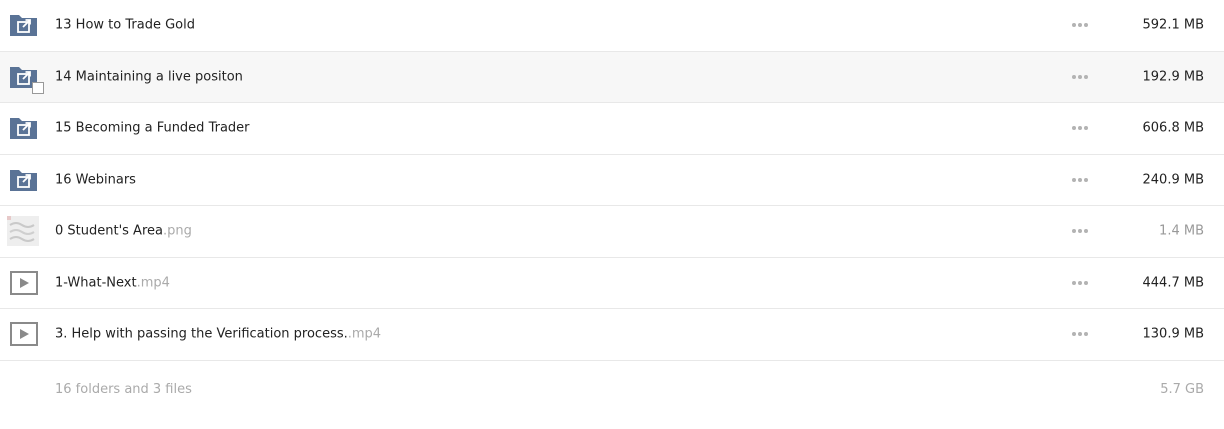 The image size is (1224, 429). I want to click on item-name: 14 Maintaining a live positon, so click(149, 76).